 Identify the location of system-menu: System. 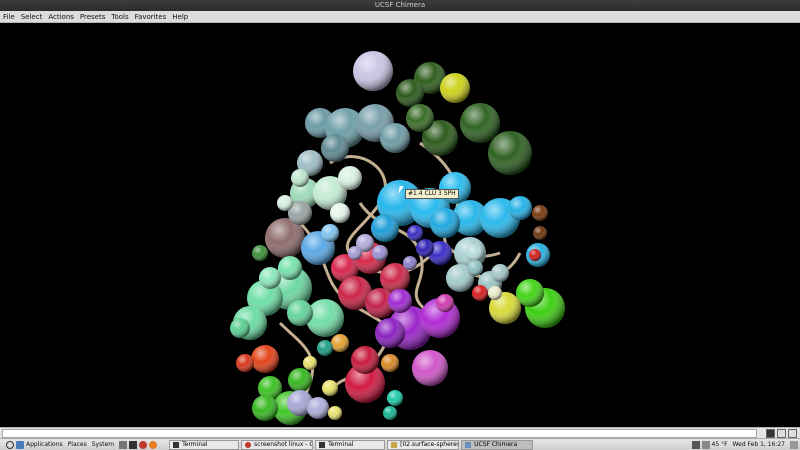
(103, 444).